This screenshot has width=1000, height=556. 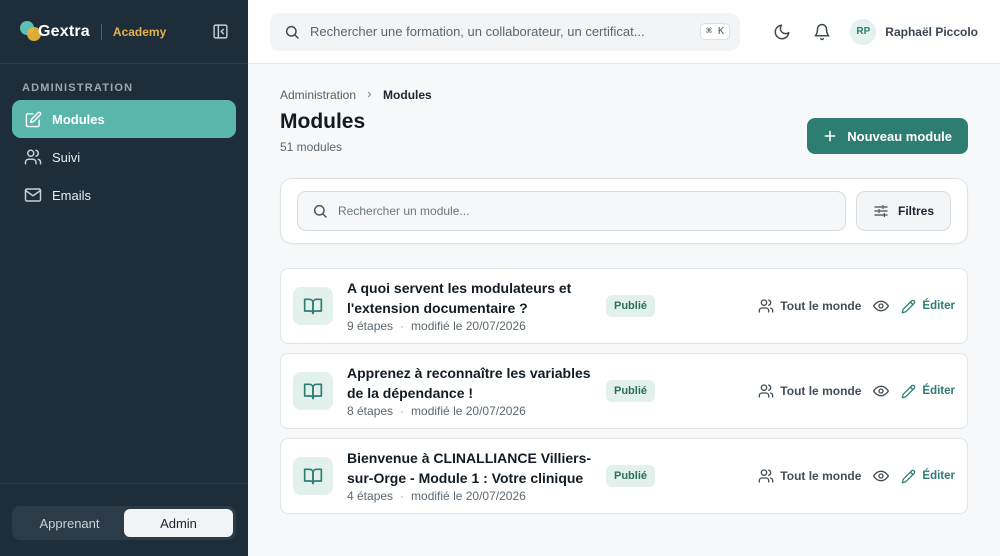 What do you see at coordinates (66, 157) in the screenshot?
I see `sidebar-item-label: Suivi` at bounding box center [66, 157].